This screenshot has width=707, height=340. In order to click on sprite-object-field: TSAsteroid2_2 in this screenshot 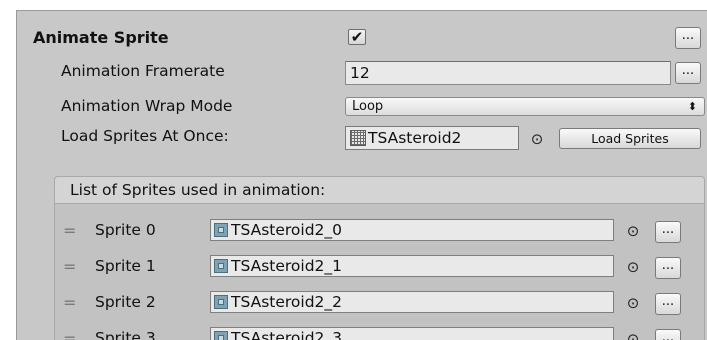, I will do `click(412, 302)`.